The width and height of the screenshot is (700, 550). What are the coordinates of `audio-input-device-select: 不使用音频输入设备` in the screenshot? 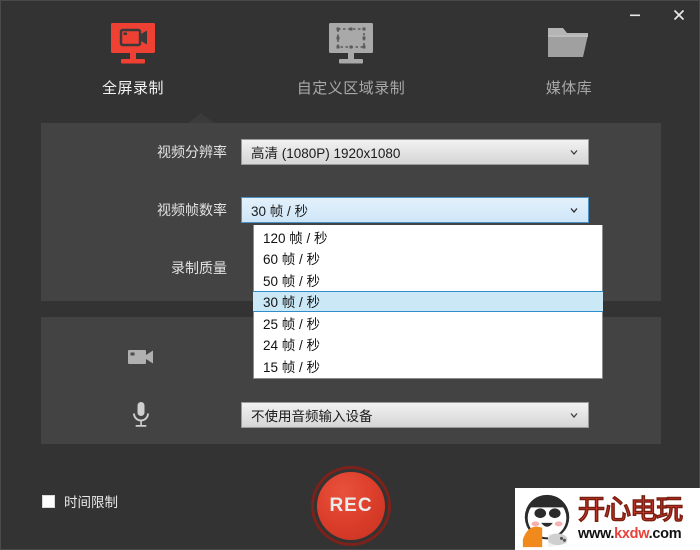 It's located at (415, 415).